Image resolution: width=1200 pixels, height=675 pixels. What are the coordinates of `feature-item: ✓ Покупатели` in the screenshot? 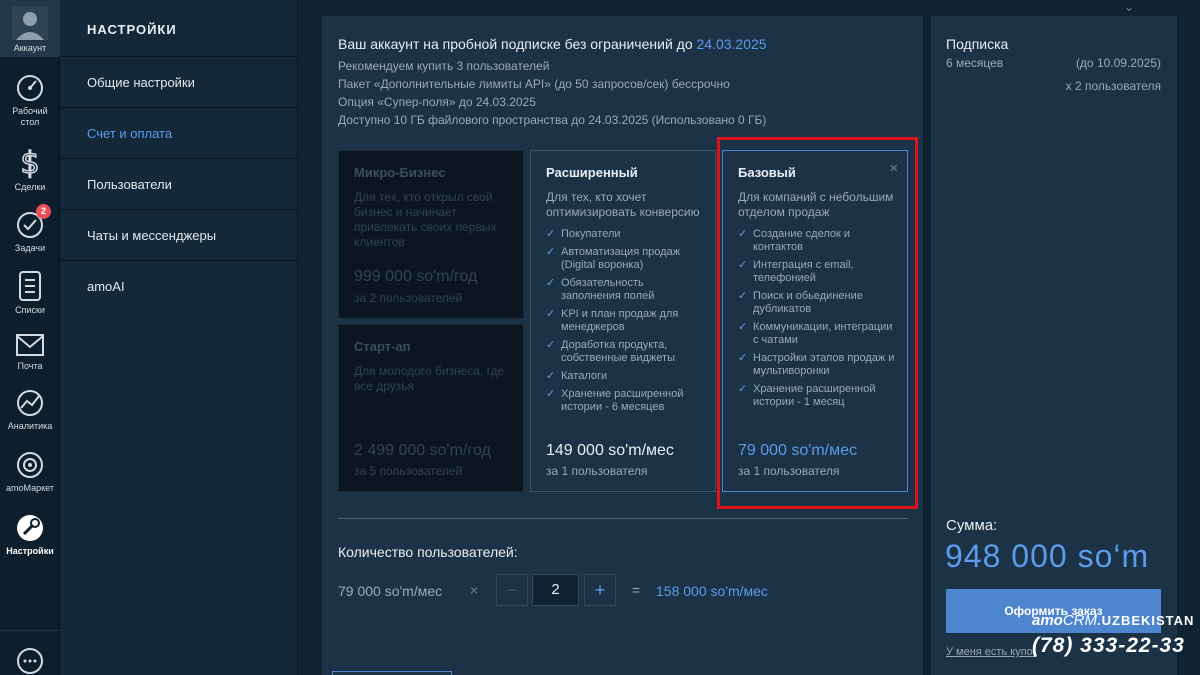 It's located at (583, 234).